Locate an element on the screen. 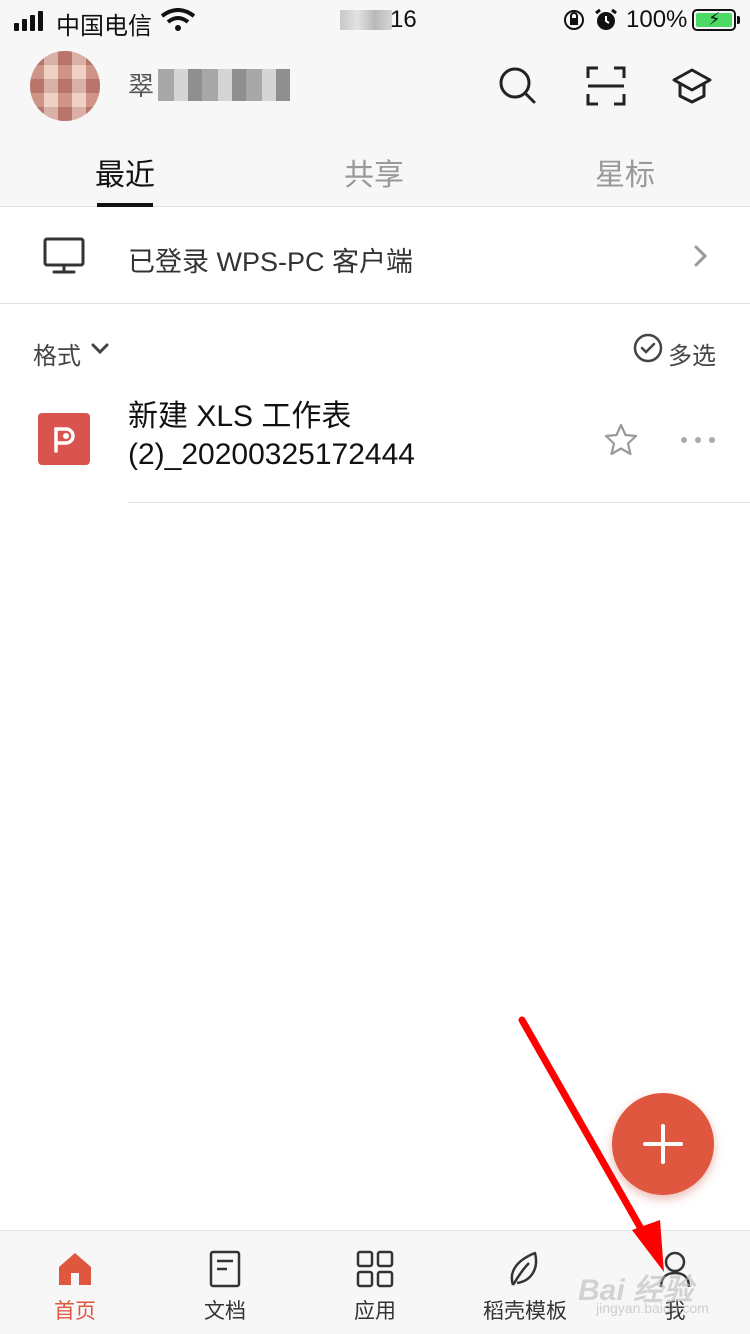 This screenshot has height=1334, width=750. tab-share: 共享 is located at coordinates (374, 172).